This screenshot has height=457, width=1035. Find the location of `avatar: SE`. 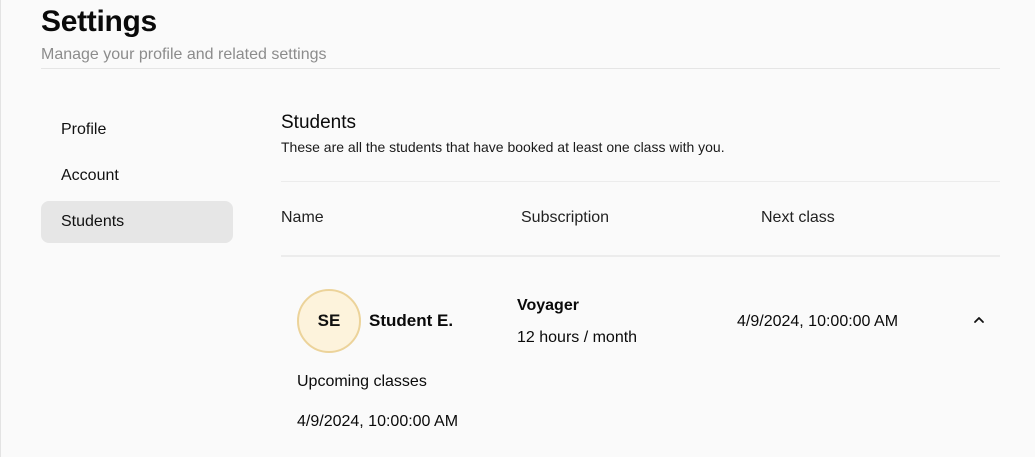

avatar: SE is located at coordinates (329, 321).